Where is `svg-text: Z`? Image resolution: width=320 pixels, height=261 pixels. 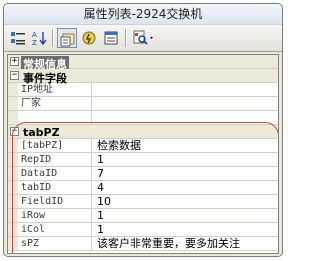
svg-text: Z is located at coordinates (34, 42).